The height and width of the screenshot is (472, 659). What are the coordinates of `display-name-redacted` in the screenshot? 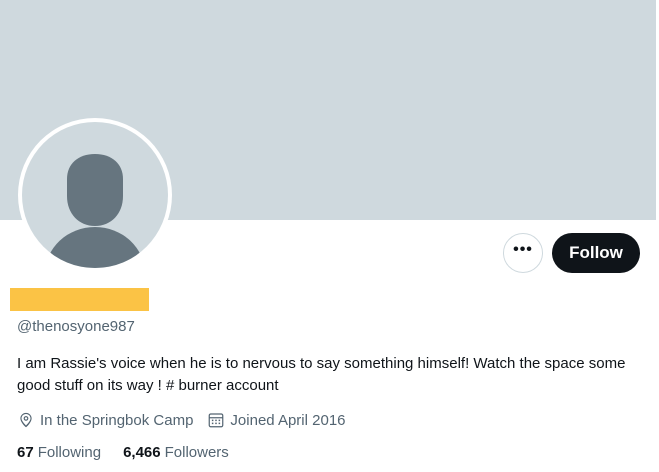 It's located at (79, 299).